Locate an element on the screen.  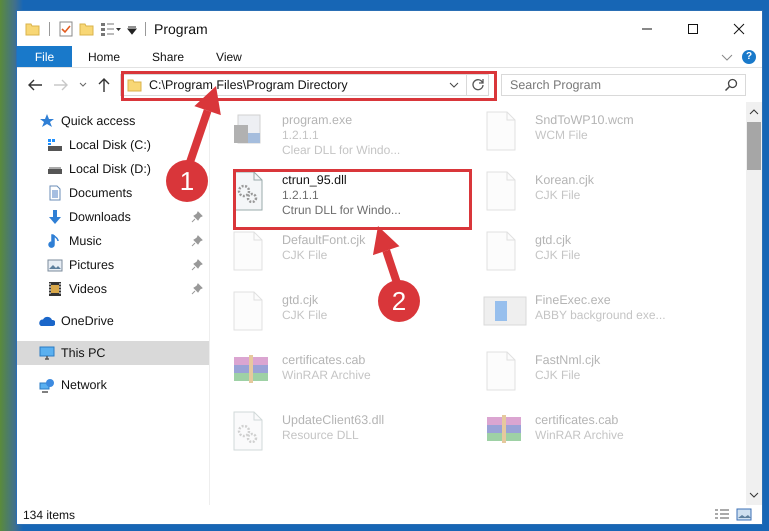
sidebar-item: Music is located at coordinates (113, 241).